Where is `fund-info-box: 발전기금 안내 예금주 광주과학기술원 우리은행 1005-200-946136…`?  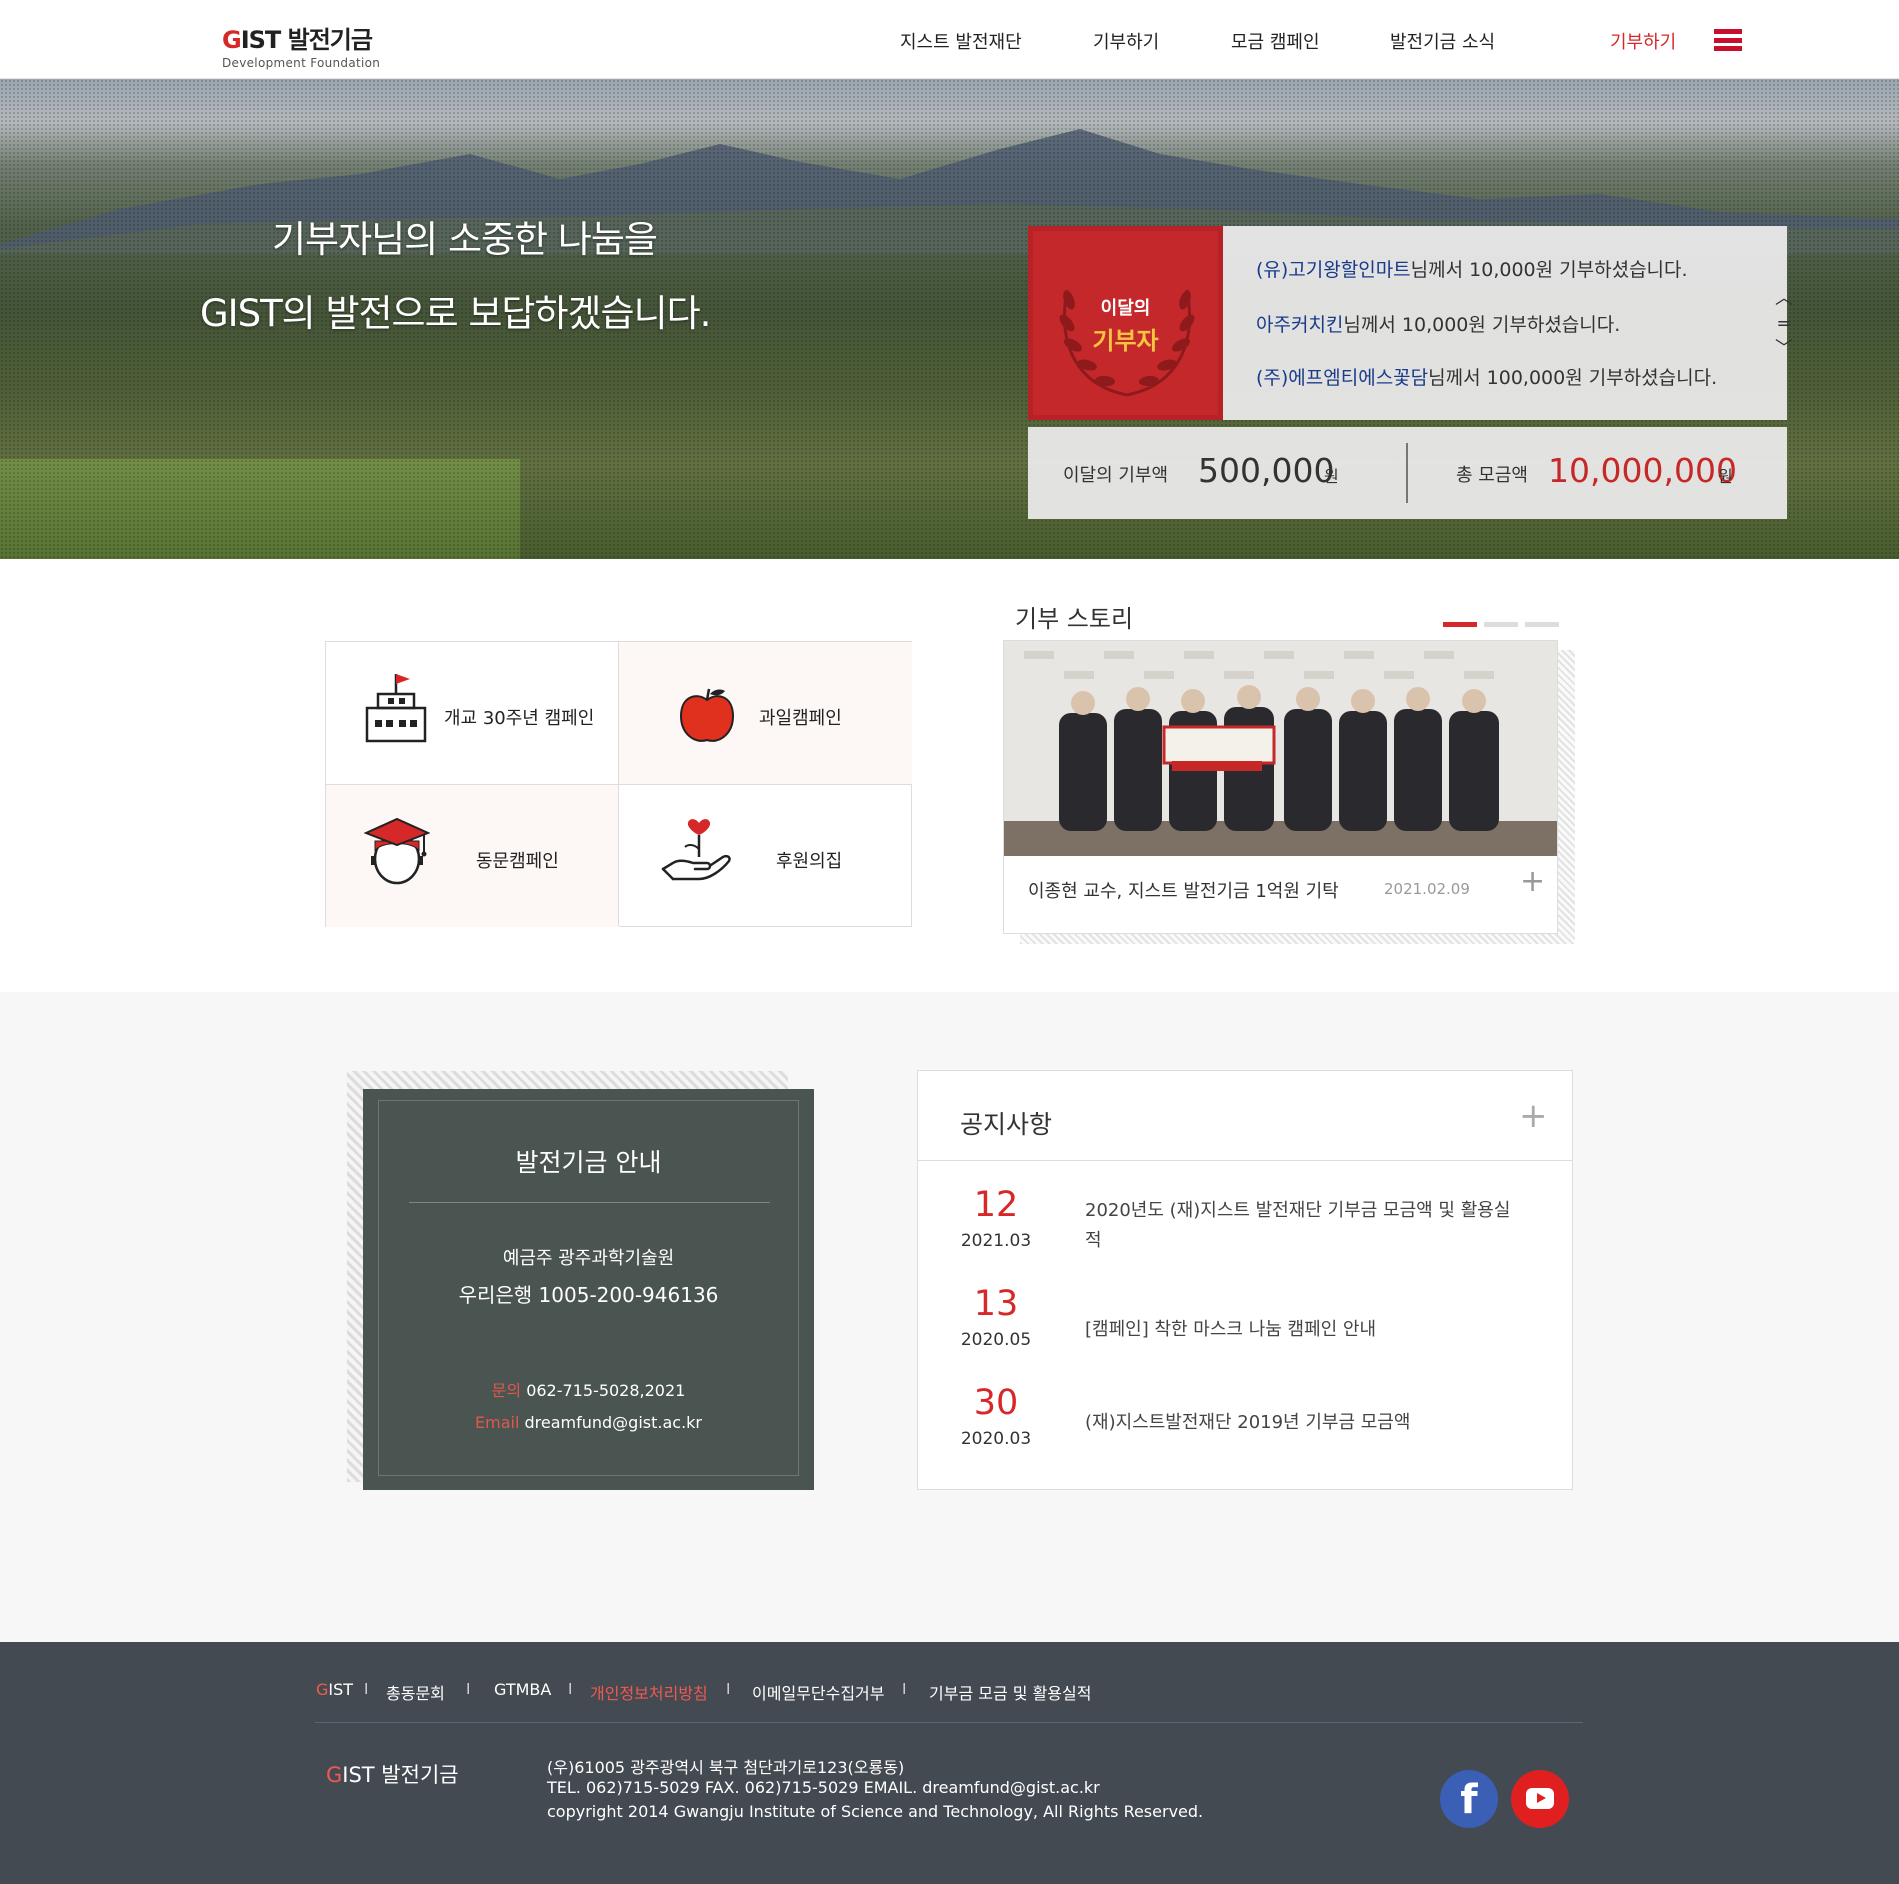 fund-info-box: 발전기금 안내 예금주 광주과학기술원 우리은행 1005-200-946136… is located at coordinates (588, 1289).